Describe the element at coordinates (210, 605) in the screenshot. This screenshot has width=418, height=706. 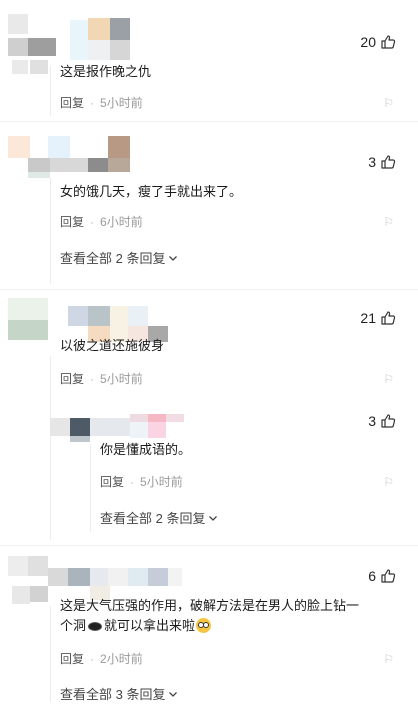
I see `comment-text-line-1: 这是大气压强的作用，破解方法是在男人的脸上钻一` at that location.